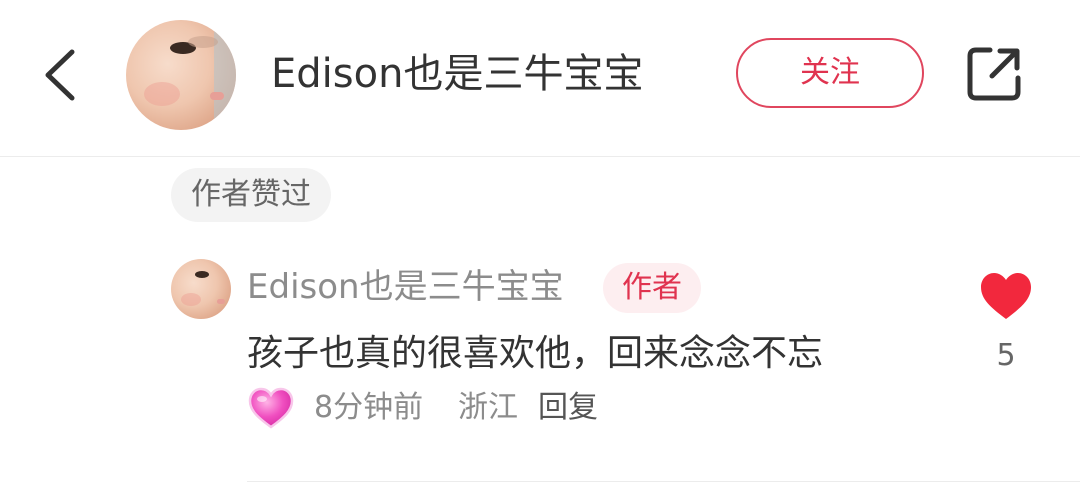 This screenshot has height=494, width=1080. I want to click on back-button, so click(64, 75).